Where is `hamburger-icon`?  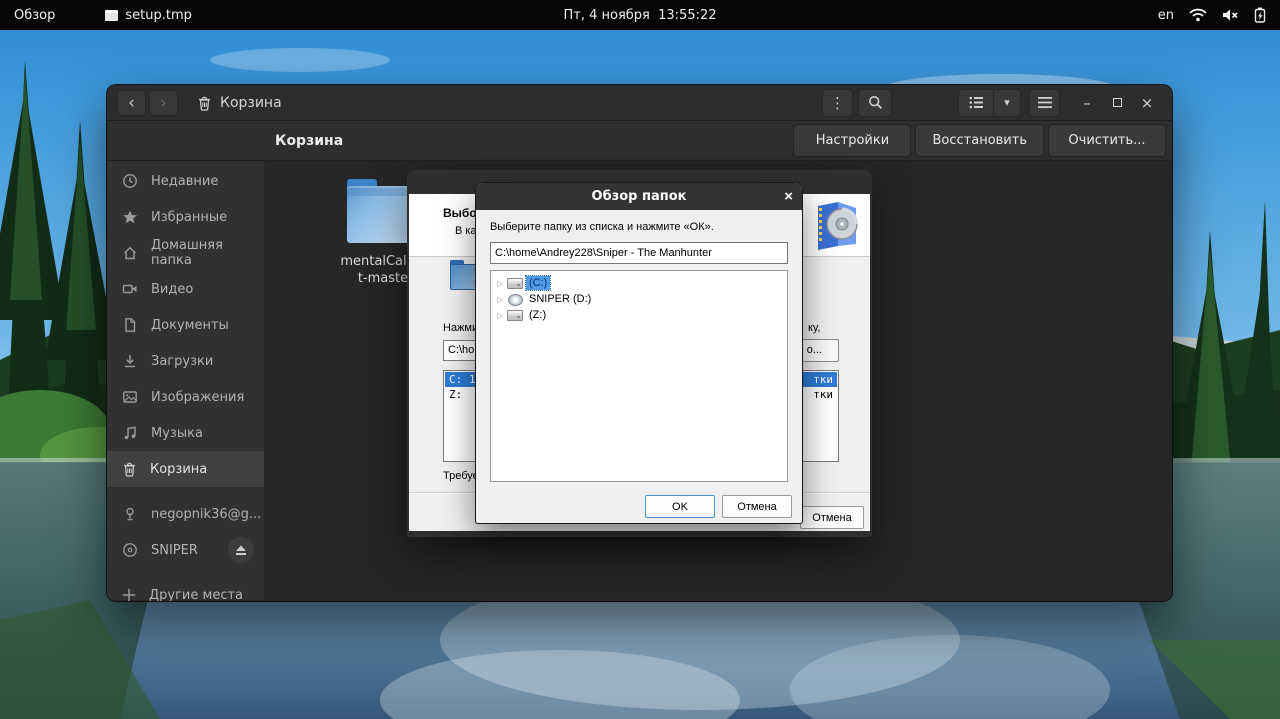 hamburger-icon is located at coordinates (1044, 102).